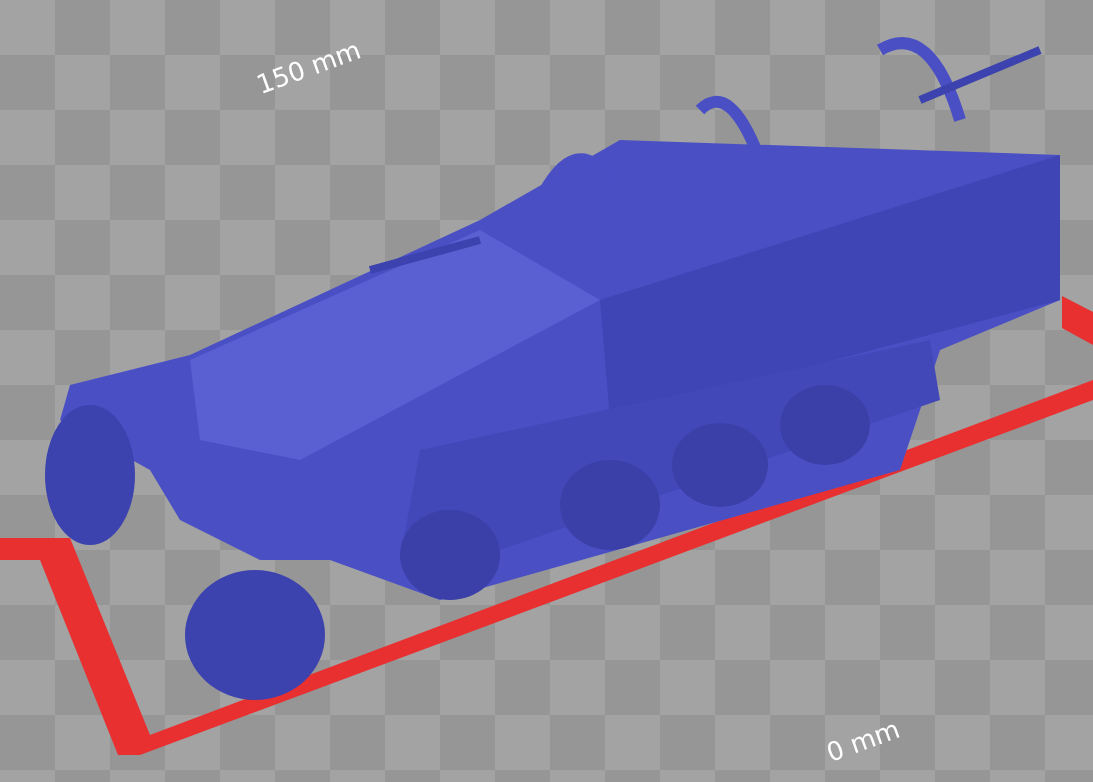 This screenshot has height=782, width=1093. I want to click on plate-border-corner, so click(1077, 320).